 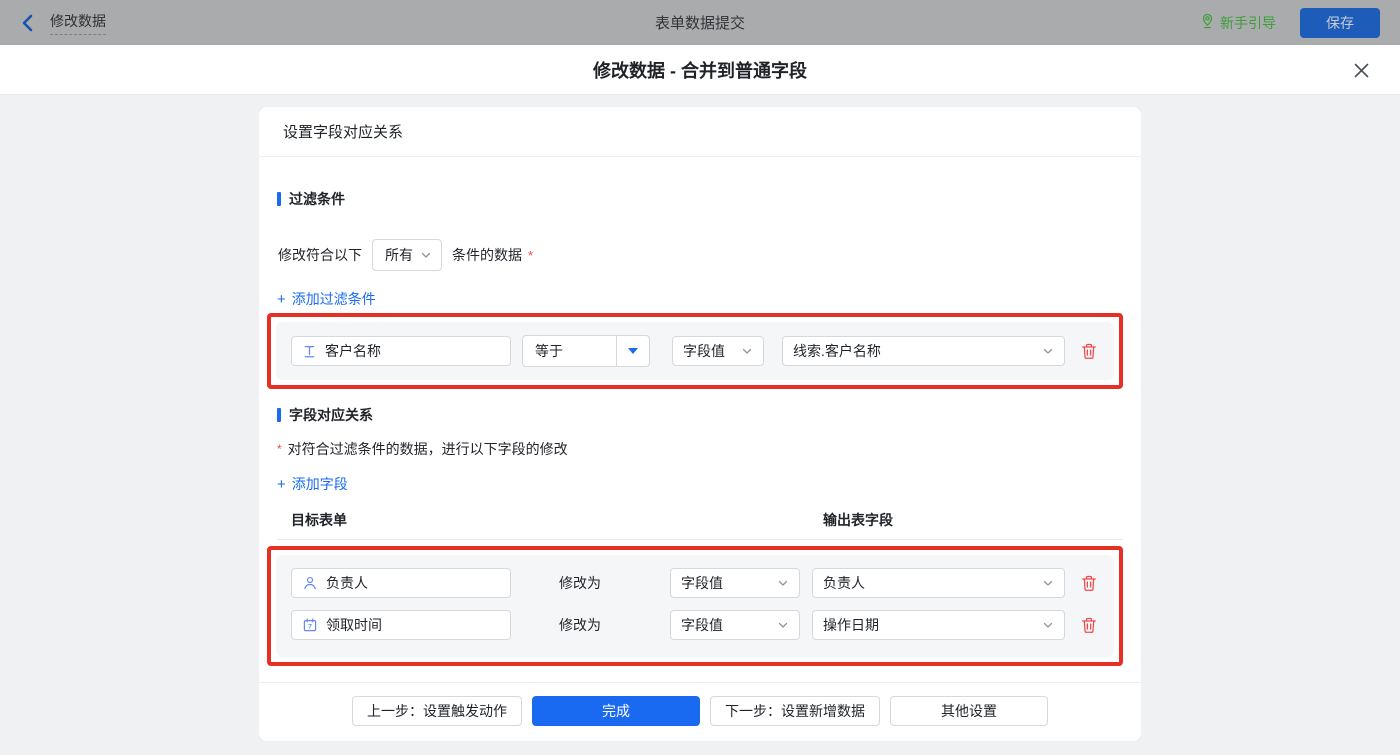 What do you see at coordinates (407, 255) in the screenshot?
I see `condition-scope-select: 所有` at bounding box center [407, 255].